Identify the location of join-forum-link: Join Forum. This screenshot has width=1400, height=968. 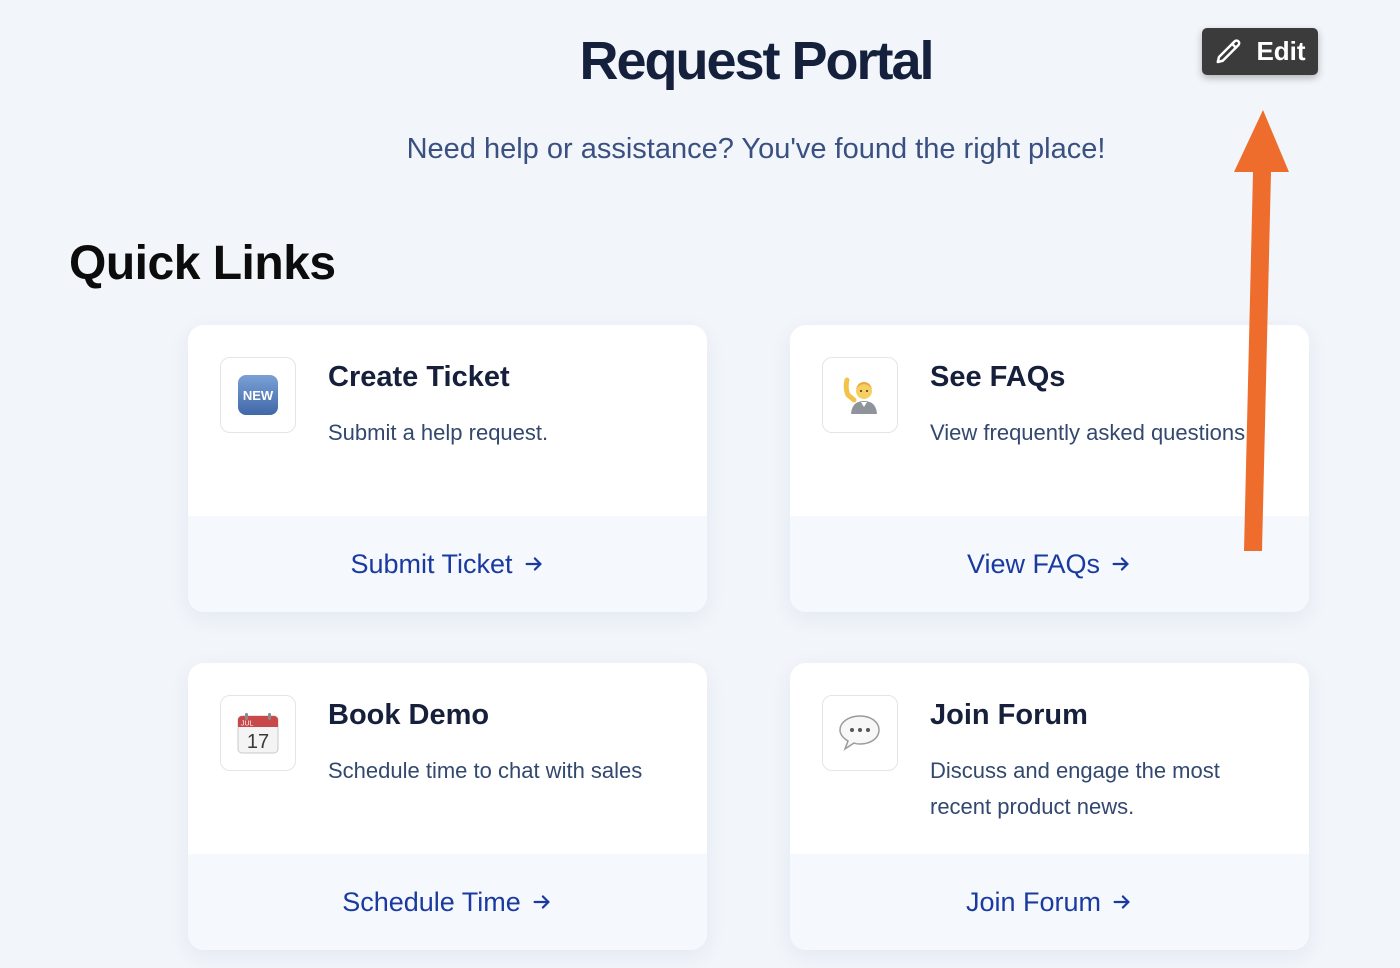
(1049, 902).